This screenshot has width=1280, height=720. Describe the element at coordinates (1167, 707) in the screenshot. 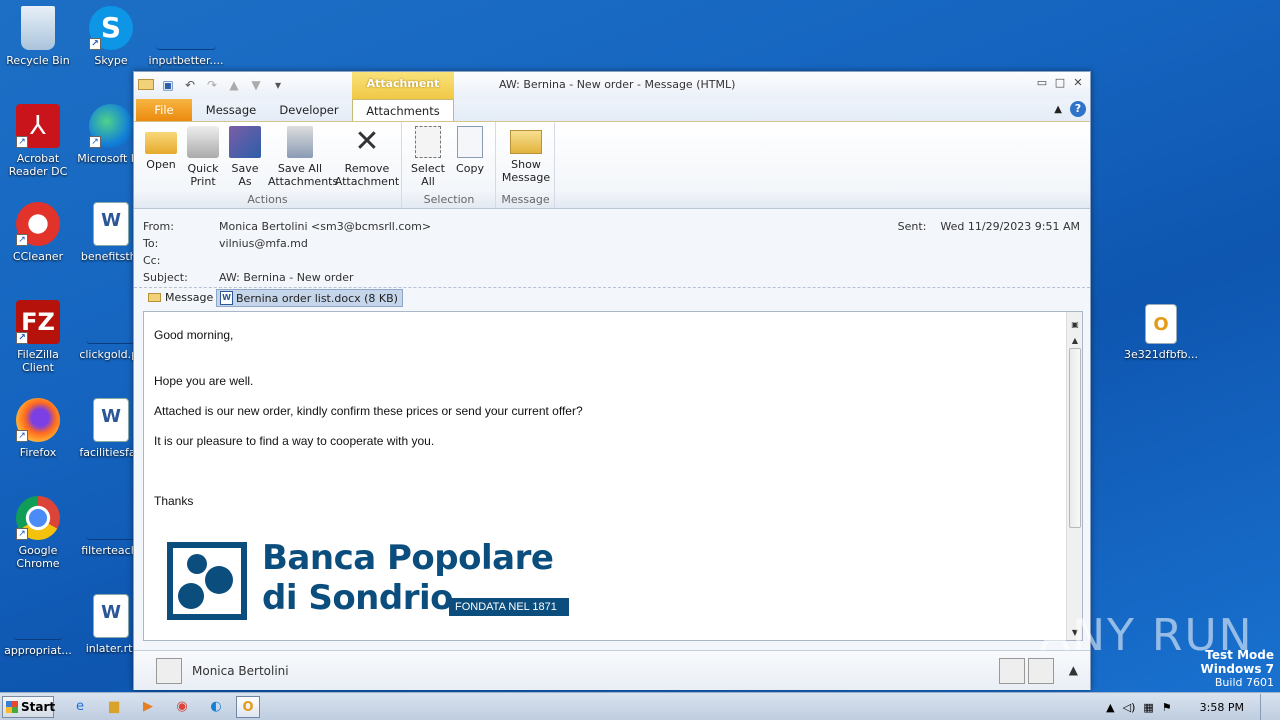

I see `action-center-flag-icon: ⚑` at that location.